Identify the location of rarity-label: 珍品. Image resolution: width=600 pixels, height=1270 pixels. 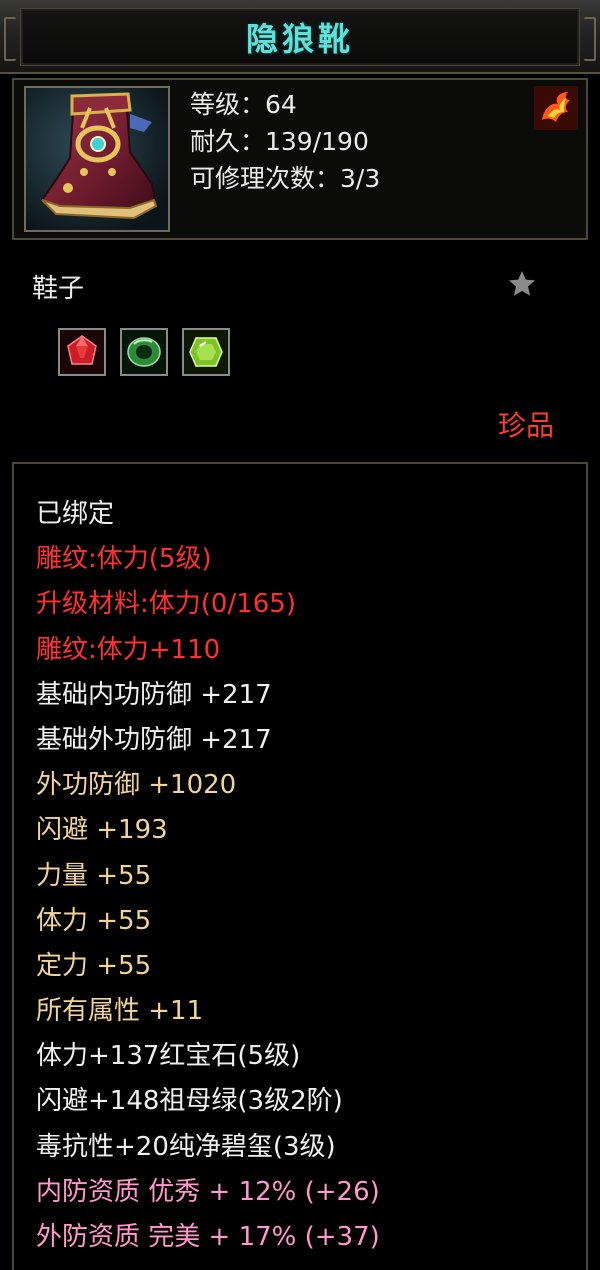
(525, 425).